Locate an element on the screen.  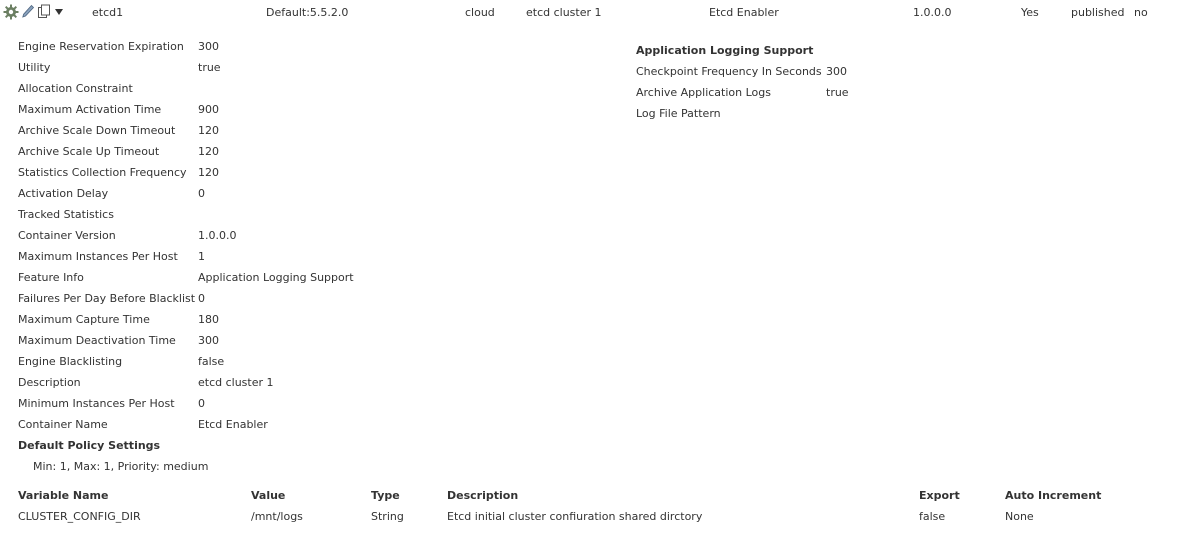
row-name: etcd1 is located at coordinates (107, 12).